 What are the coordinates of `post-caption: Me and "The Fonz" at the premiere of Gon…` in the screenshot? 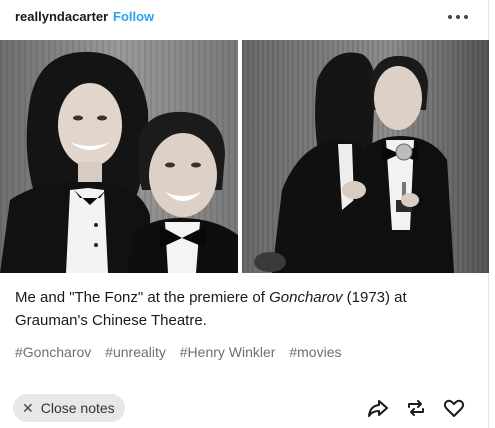 It's located at (245, 309).